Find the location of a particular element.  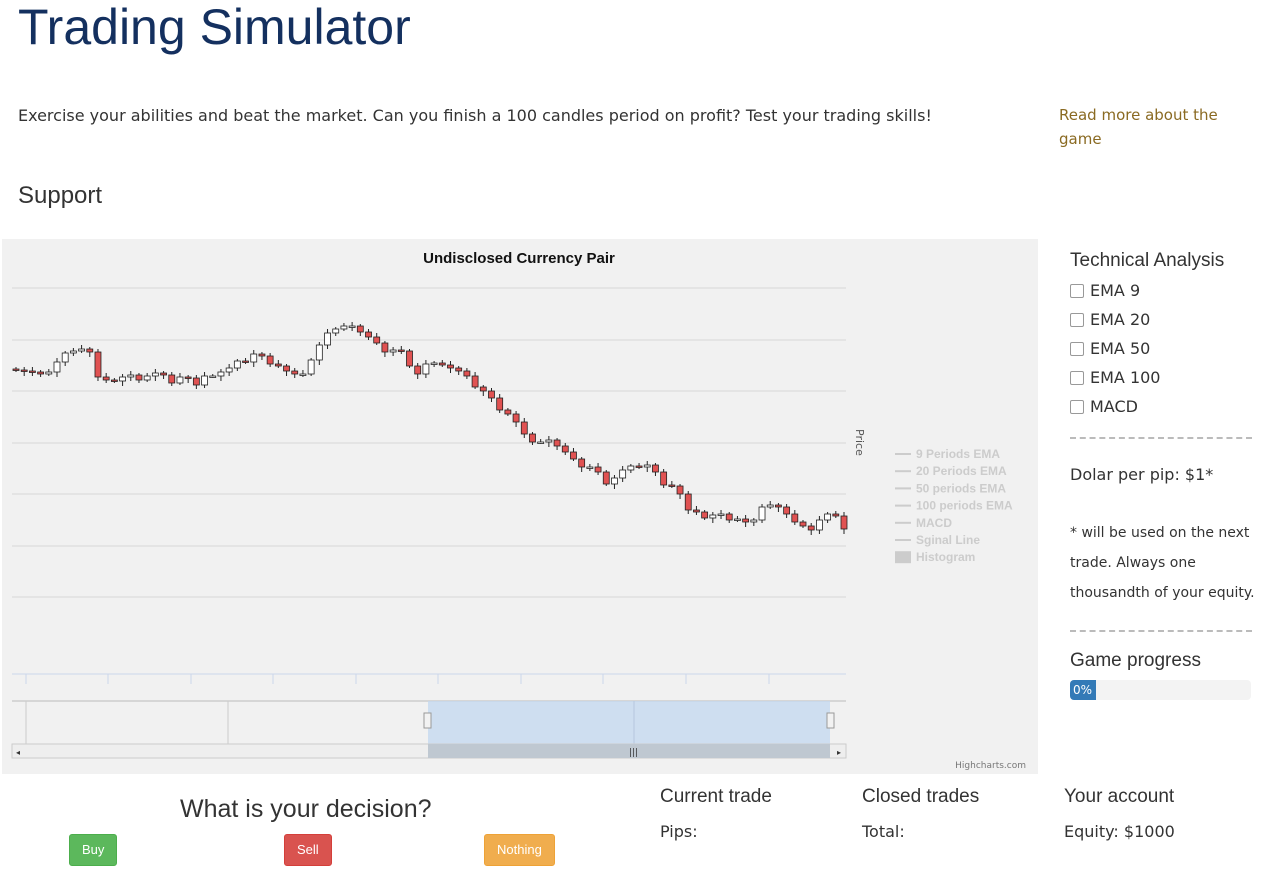

scroll-left-icon: ◂ is located at coordinates (18, 752).